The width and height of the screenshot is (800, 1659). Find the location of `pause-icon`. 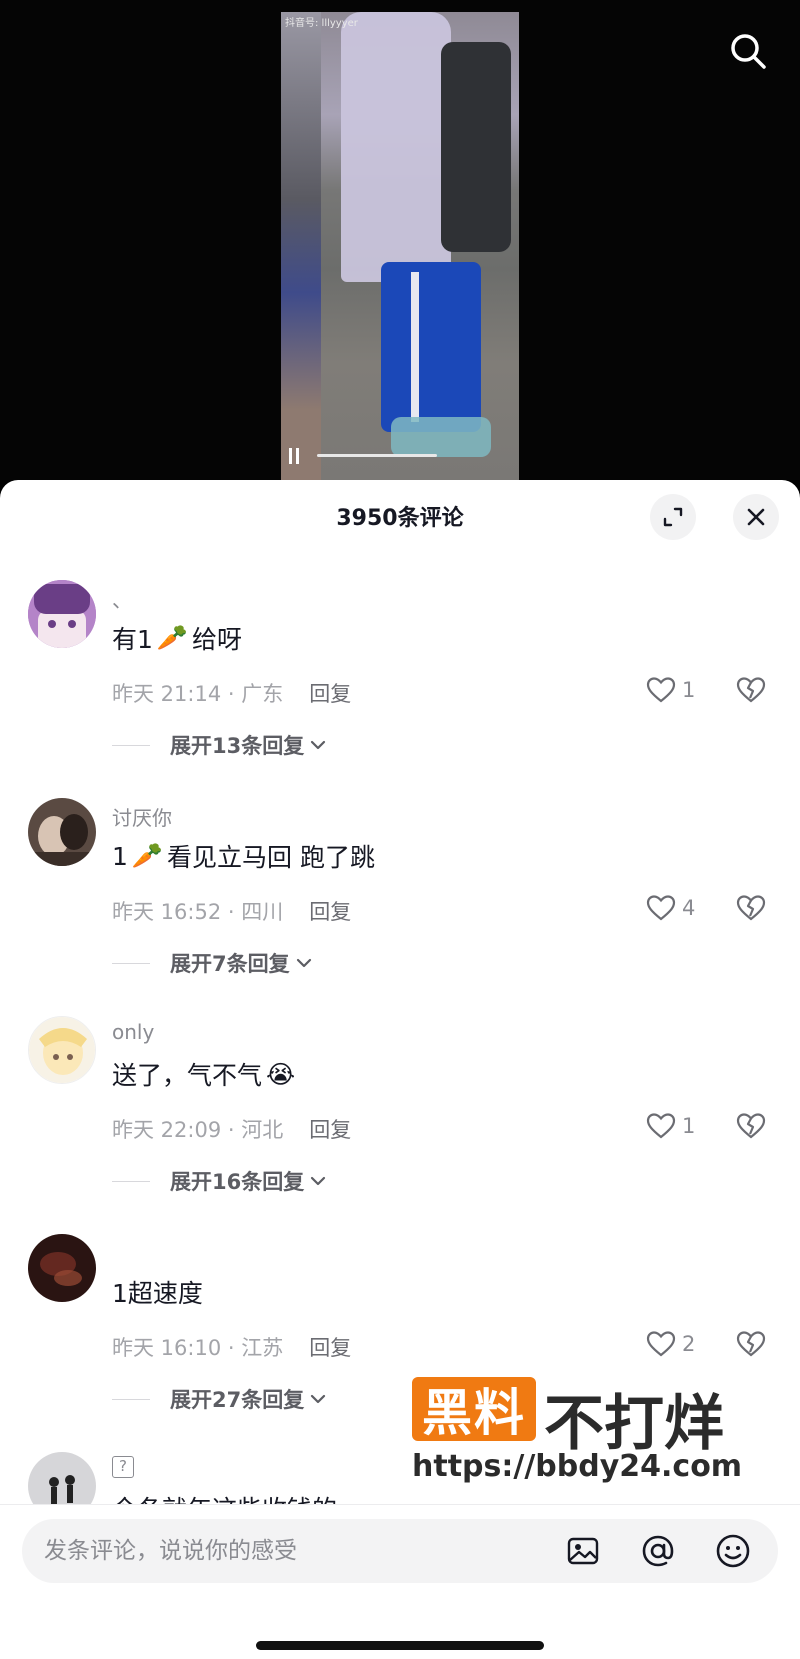

pause-icon is located at coordinates (294, 456).